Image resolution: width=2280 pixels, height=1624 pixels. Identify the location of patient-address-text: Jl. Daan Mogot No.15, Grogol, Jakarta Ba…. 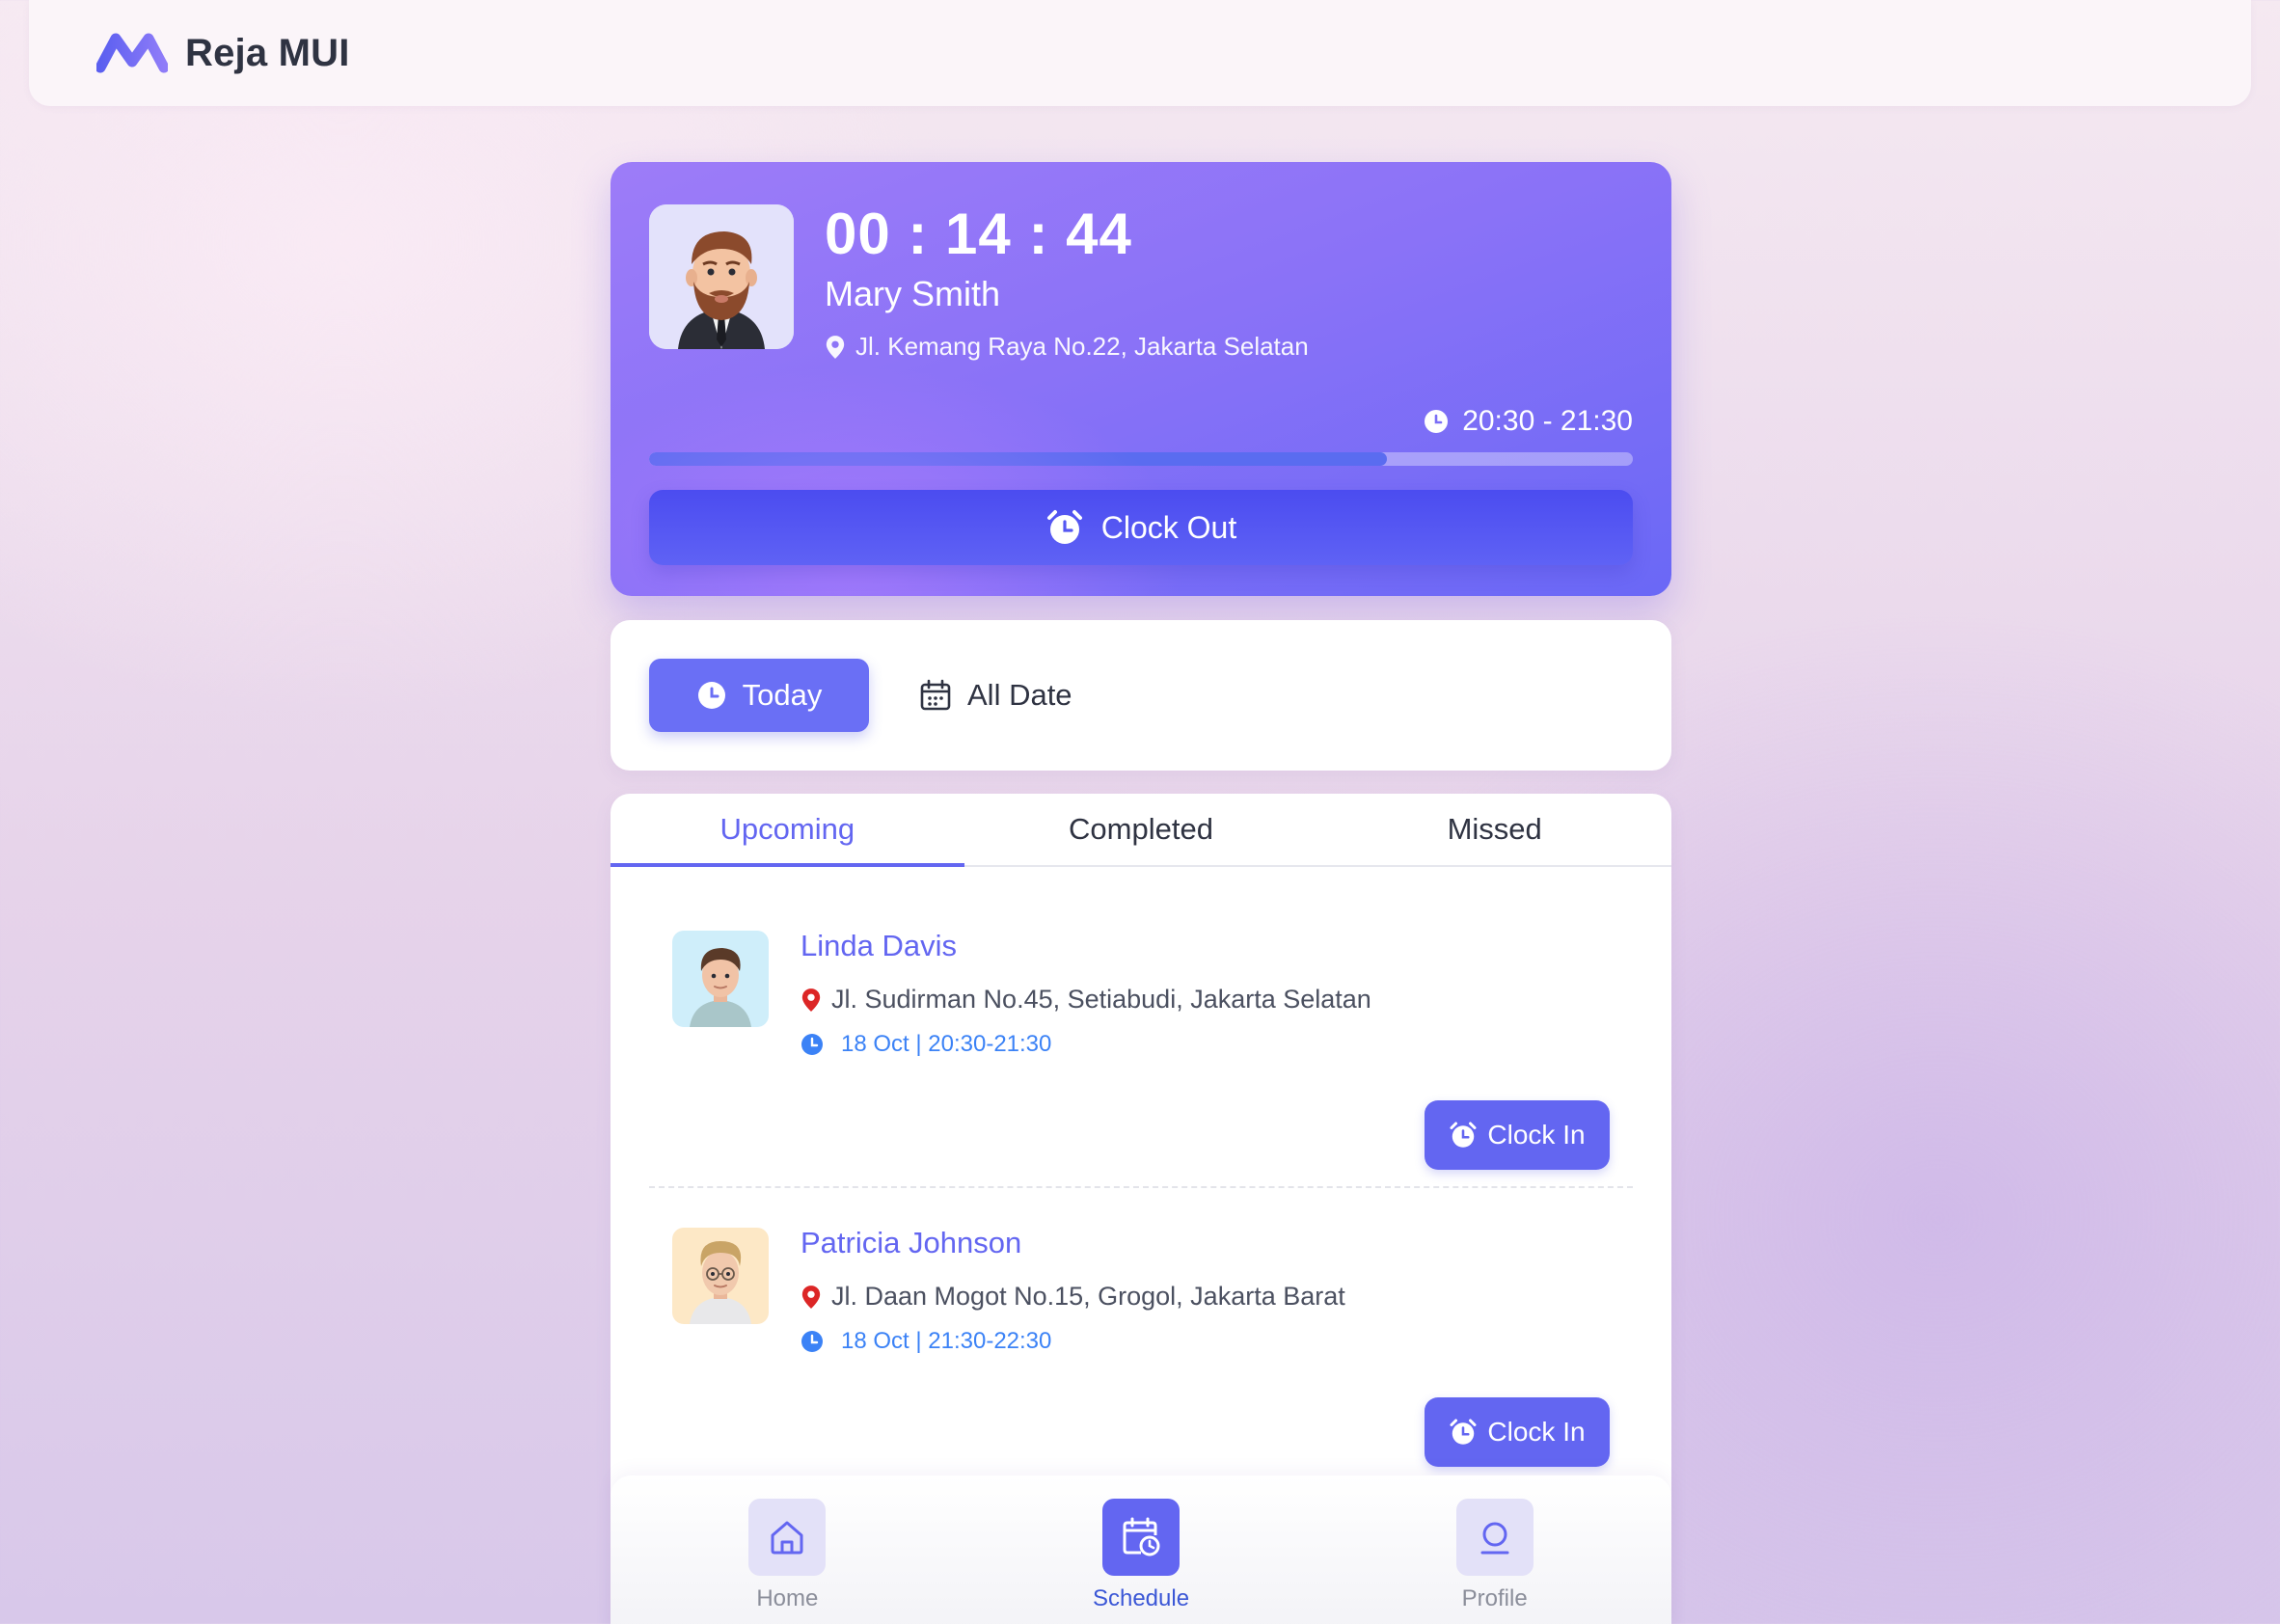
(1088, 1296).